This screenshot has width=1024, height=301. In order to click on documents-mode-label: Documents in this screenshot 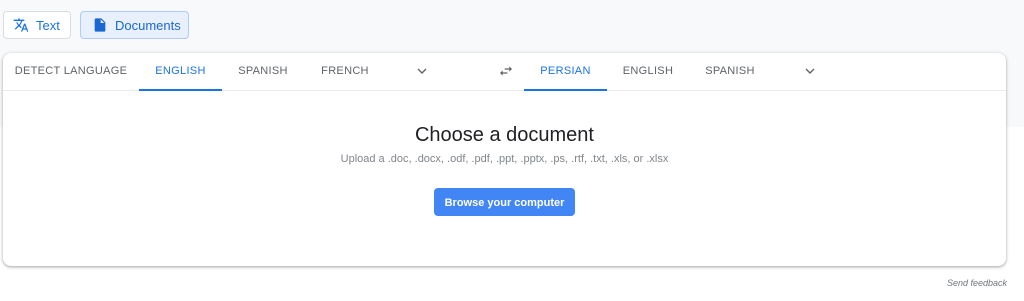, I will do `click(148, 25)`.